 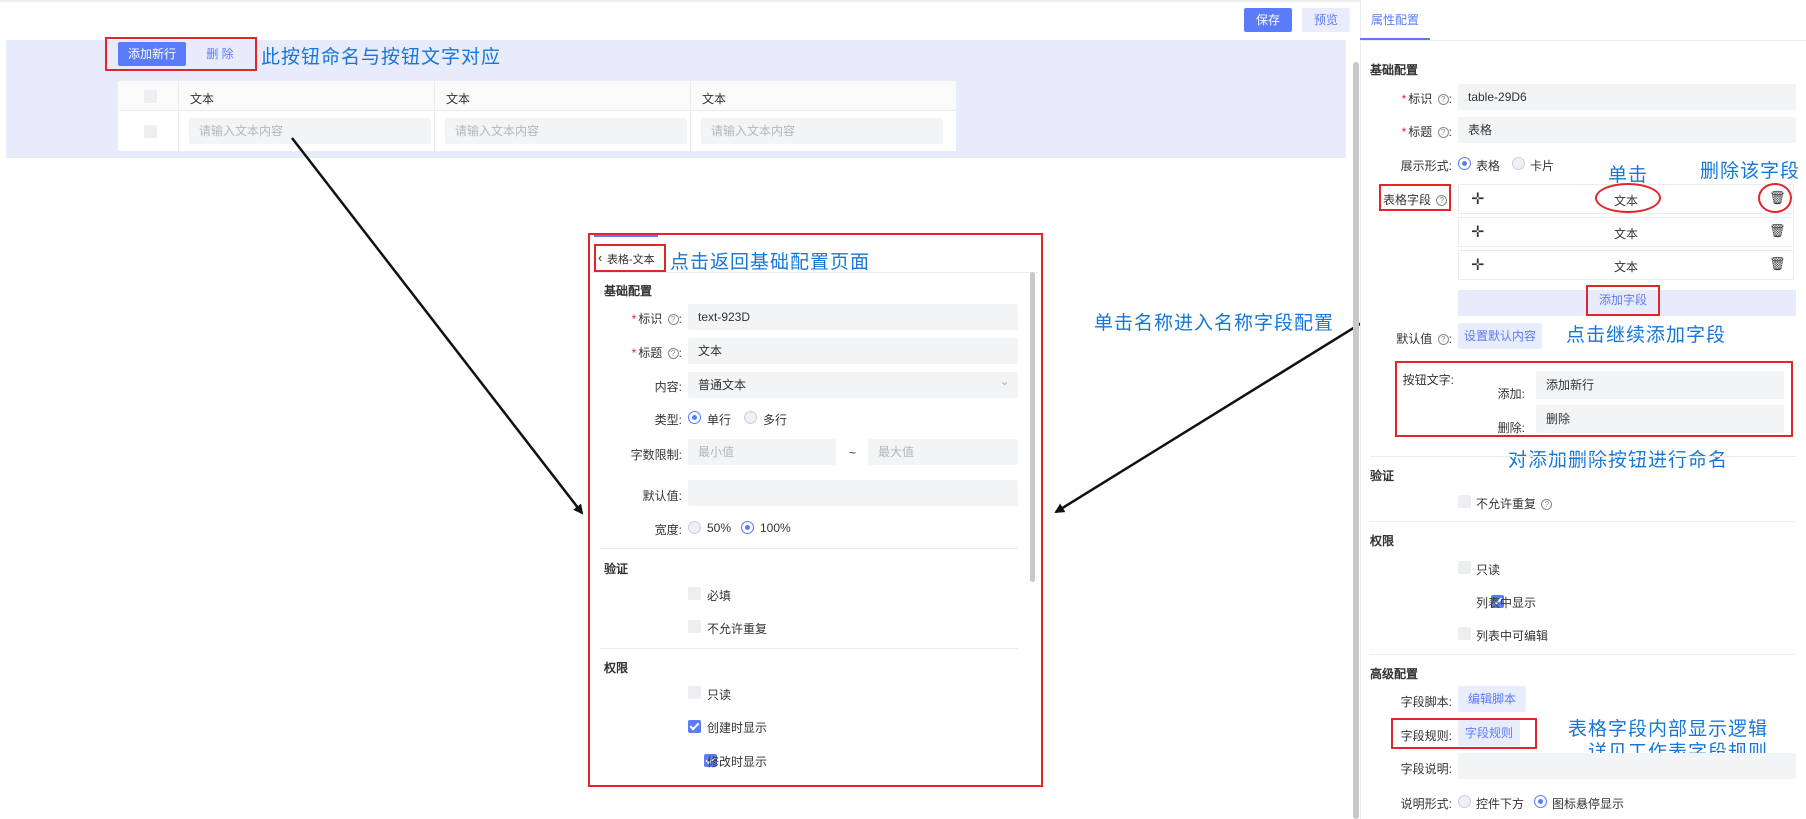 I want to click on right-default-label: 默认值 ?:, so click(x=1424, y=339).